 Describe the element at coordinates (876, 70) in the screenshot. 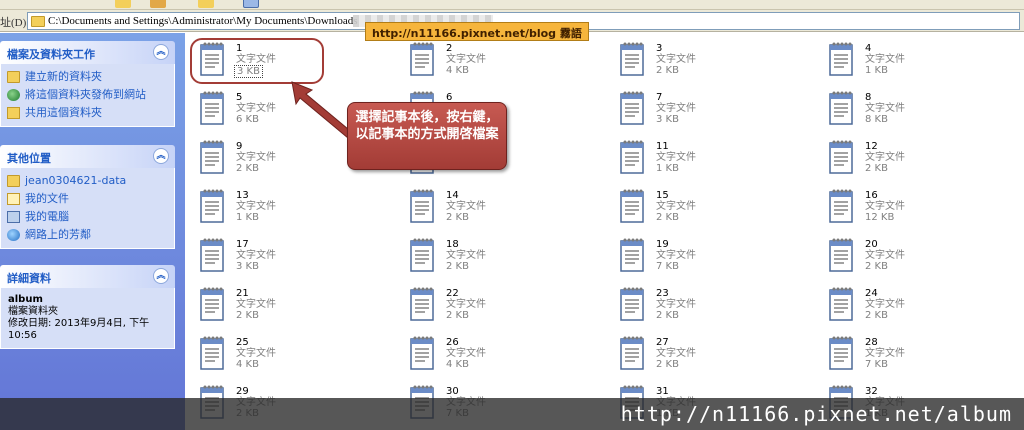

I see `file-size: 1 KB` at that location.